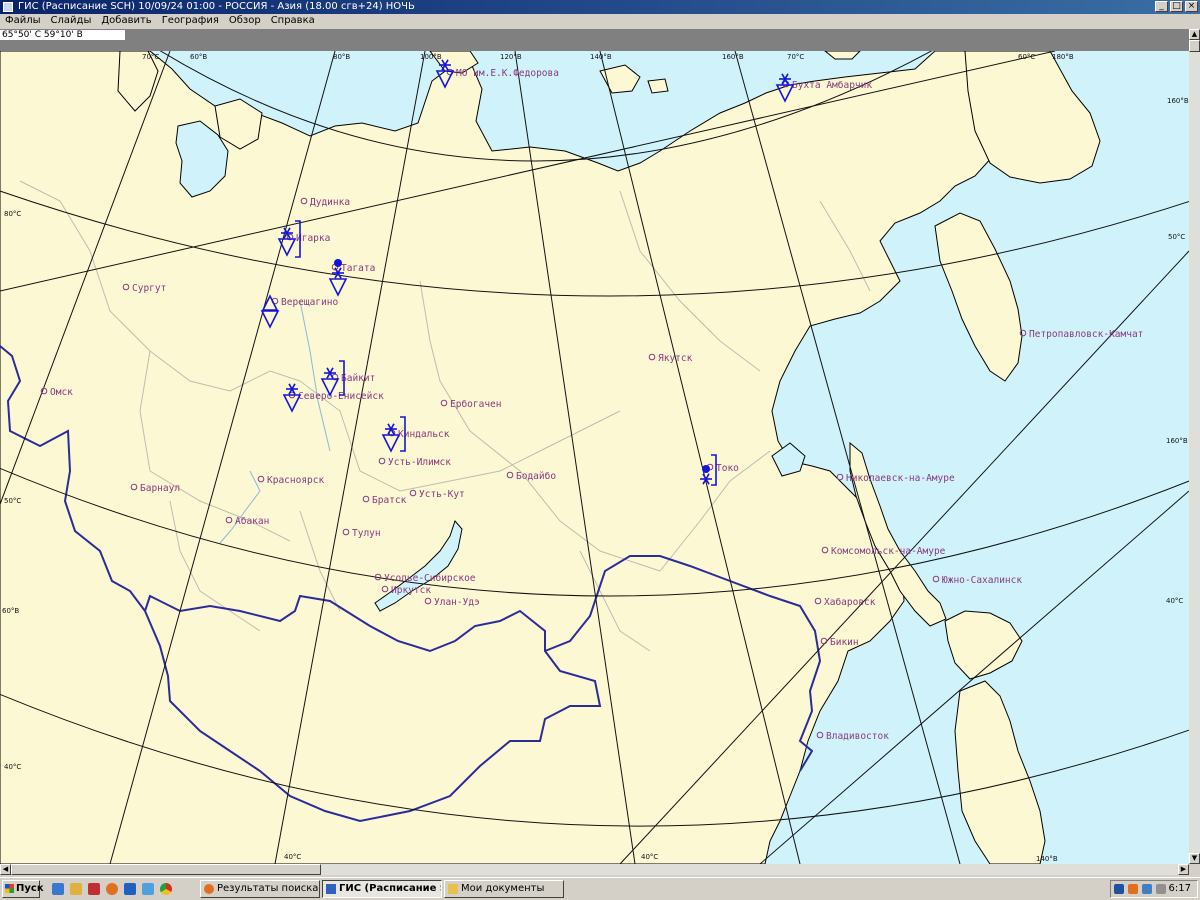 This screenshot has width=1200, height=900. I want to click on city-label: МО им.Е.К.Федорова, so click(507, 73).